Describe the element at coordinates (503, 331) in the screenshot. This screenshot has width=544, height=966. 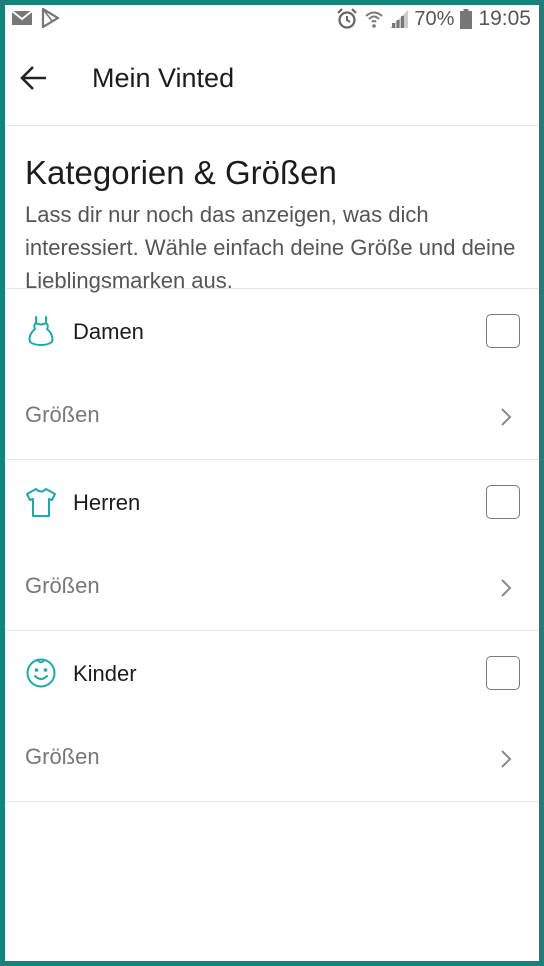
I see `category-checkbox-damen` at that location.